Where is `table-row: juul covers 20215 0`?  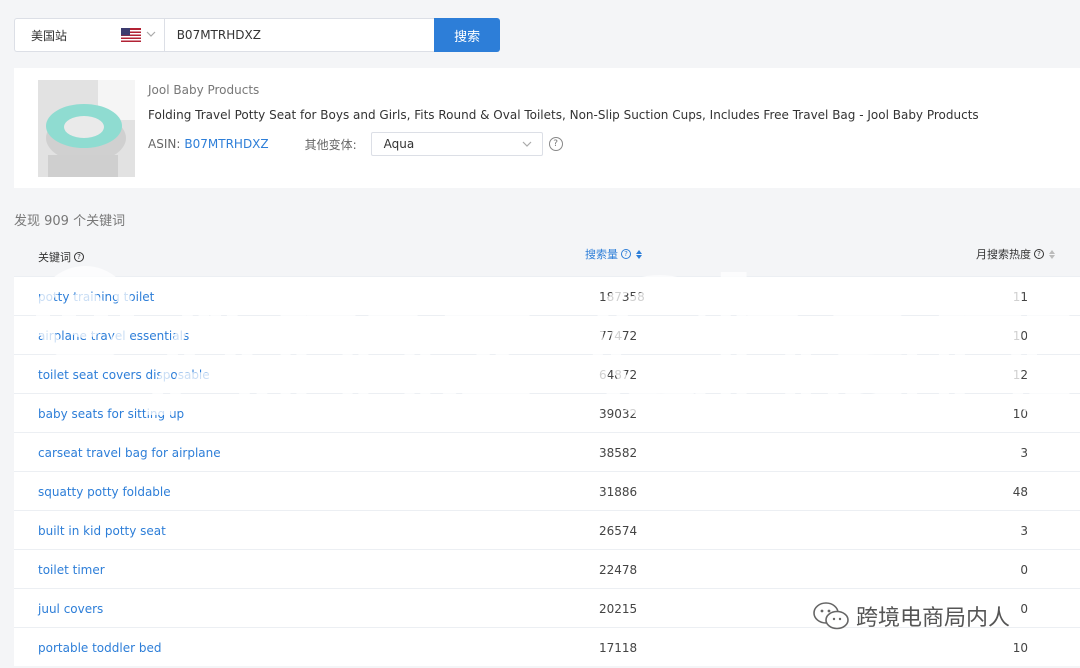
table-row: juul covers 20215 0 is located at coordinates (547, 607).